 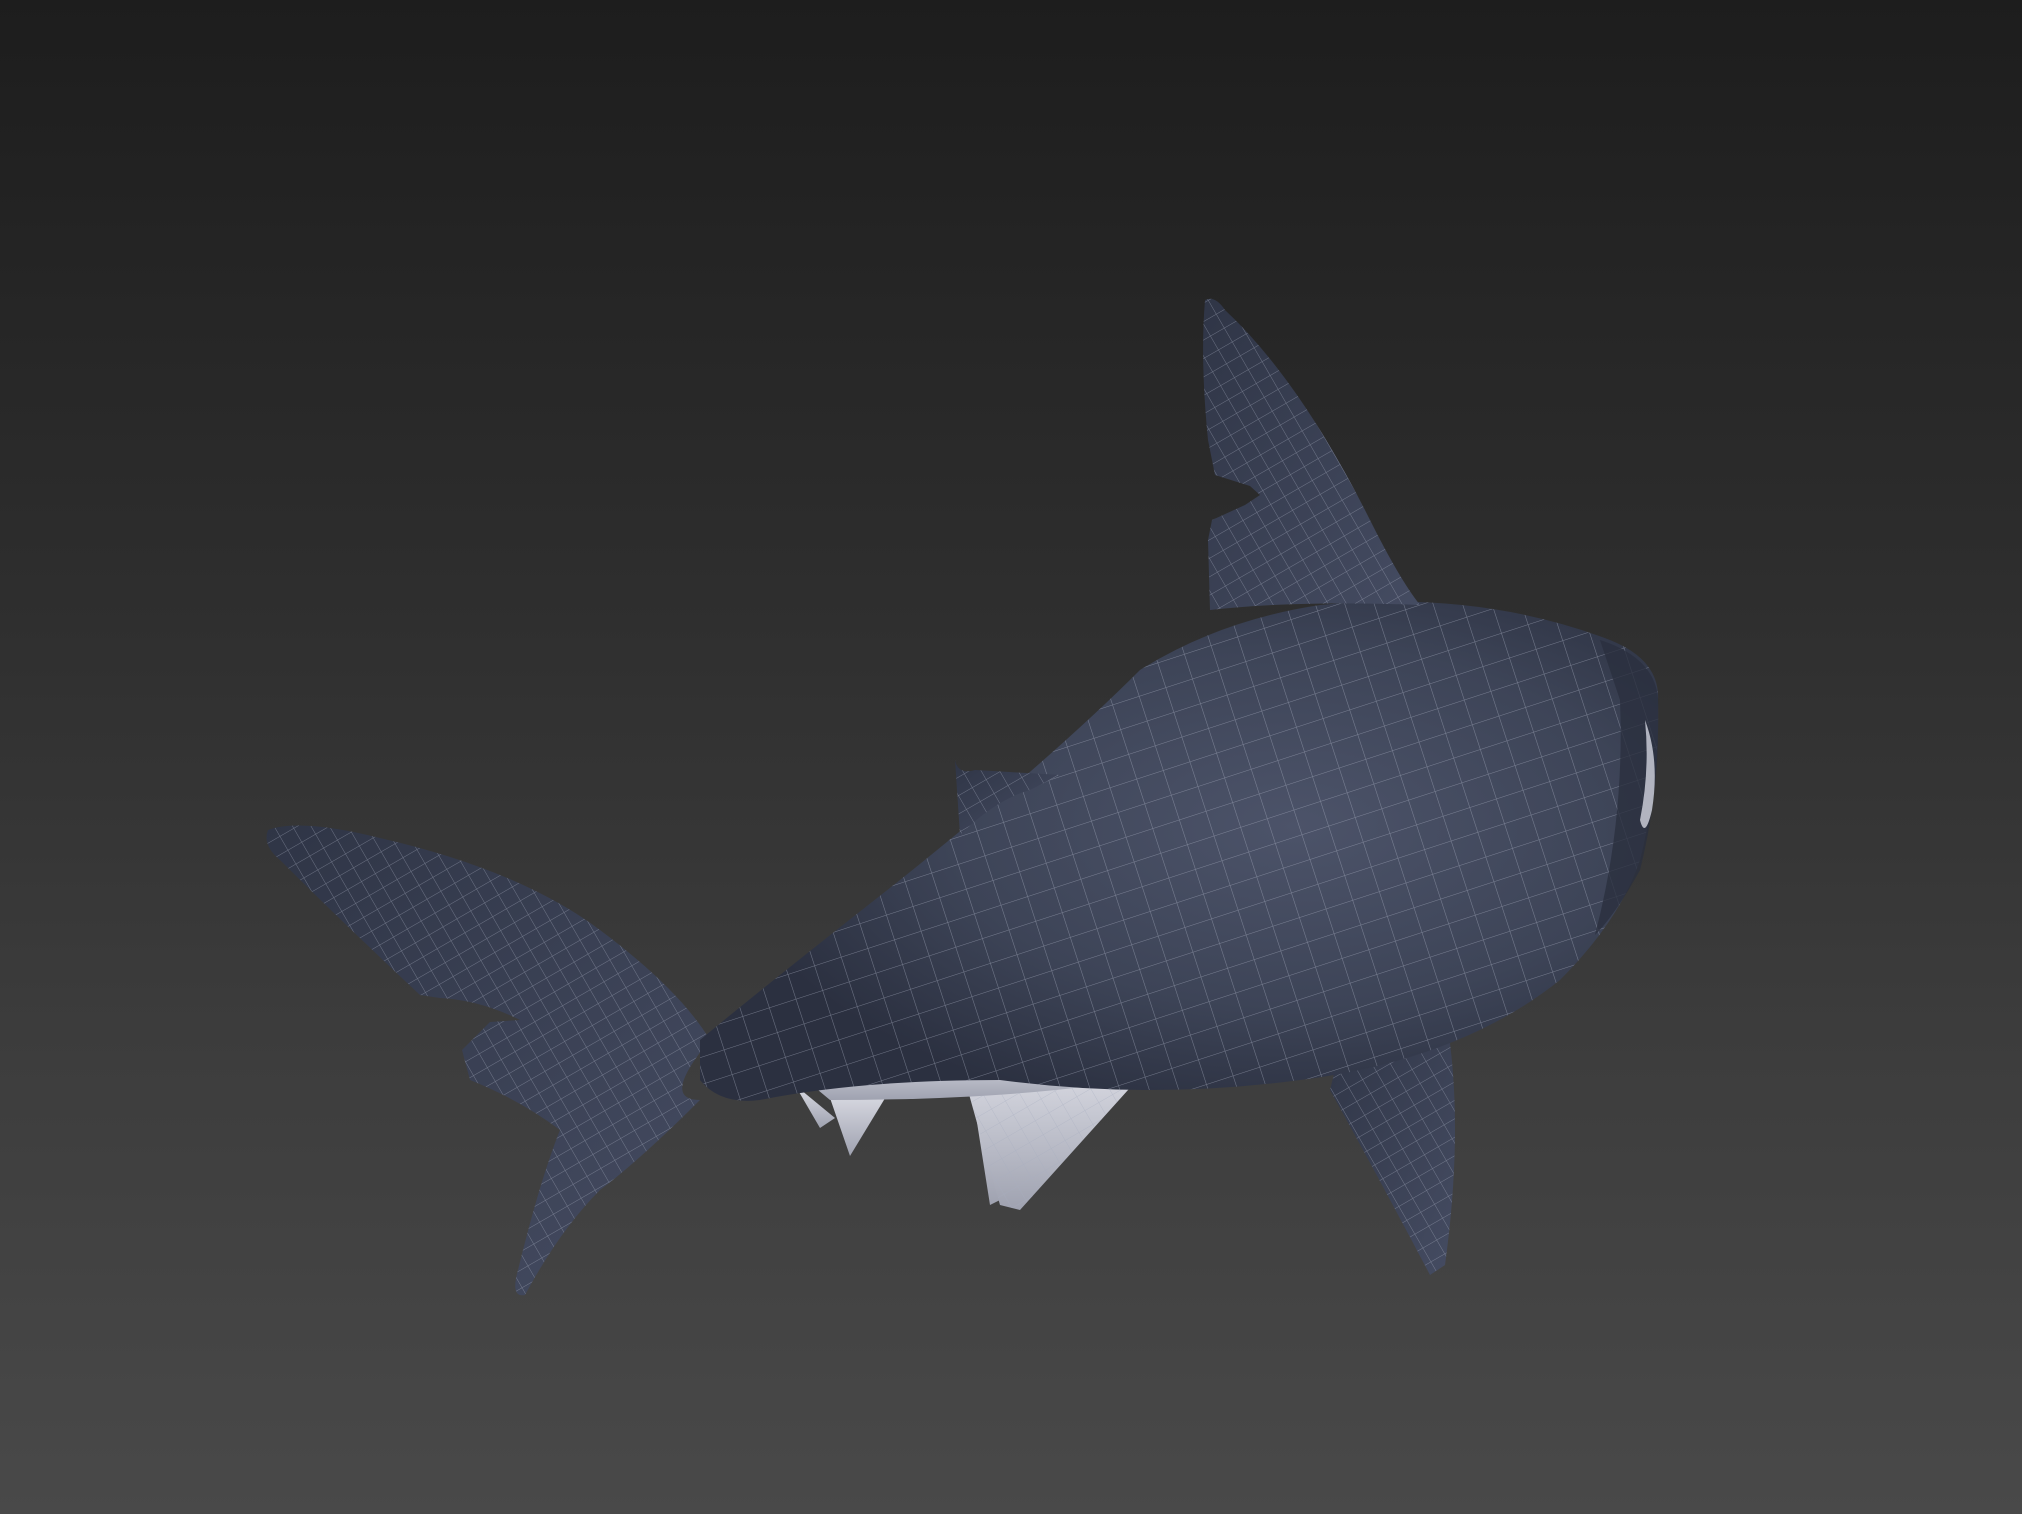 I want to click on tail-fin, so click(x=488, y=1060).